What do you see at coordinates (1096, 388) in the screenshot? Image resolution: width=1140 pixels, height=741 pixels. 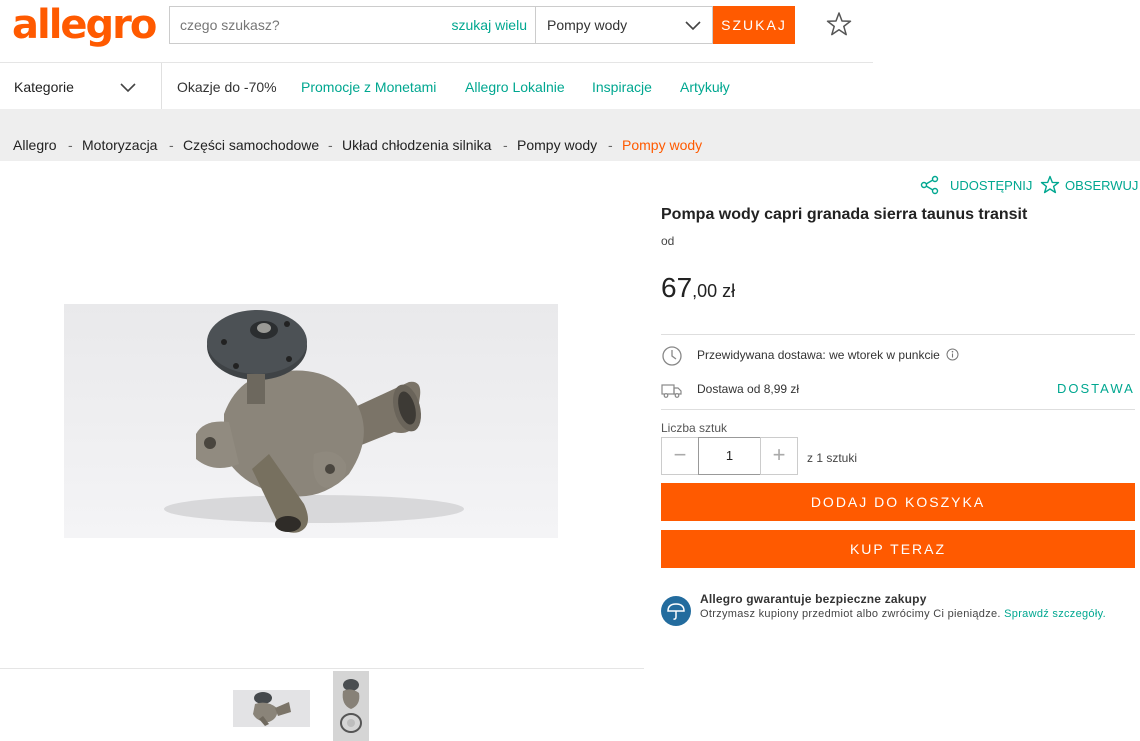 I see `delivery-link: DOSTAWA` at bounding box center [1096, 388].